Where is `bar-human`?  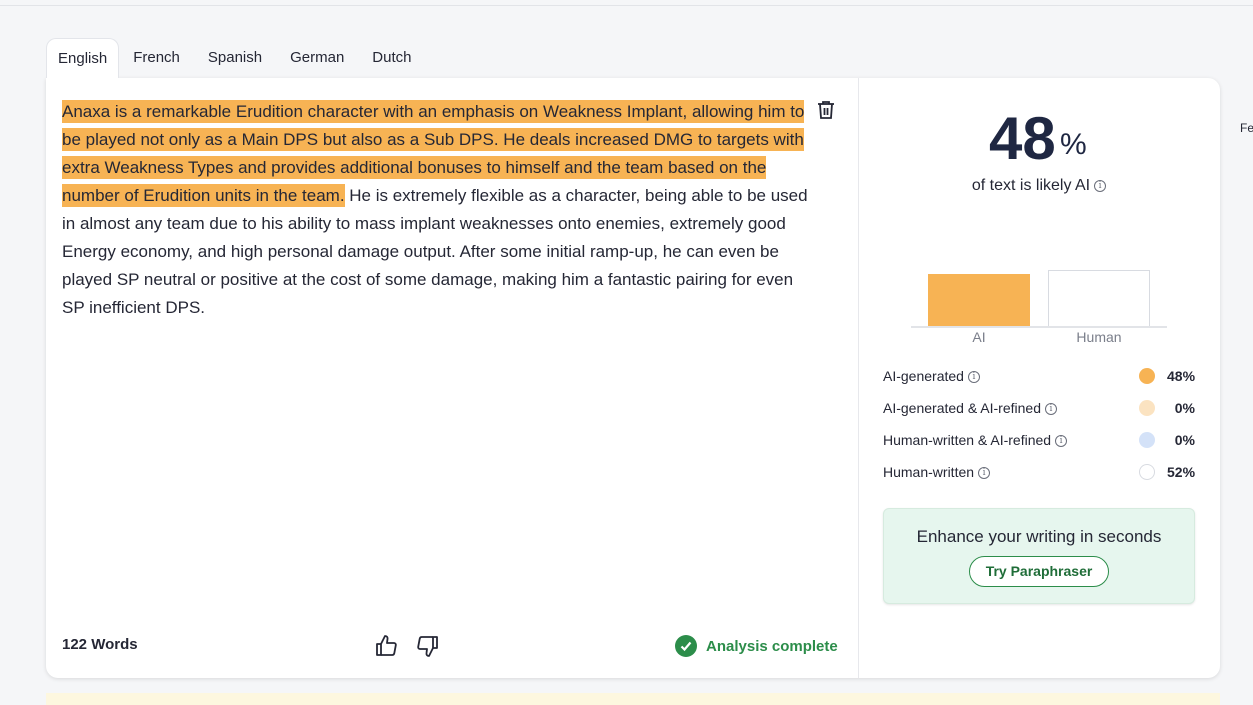
bar-human is located at coordinates (1099, 298).